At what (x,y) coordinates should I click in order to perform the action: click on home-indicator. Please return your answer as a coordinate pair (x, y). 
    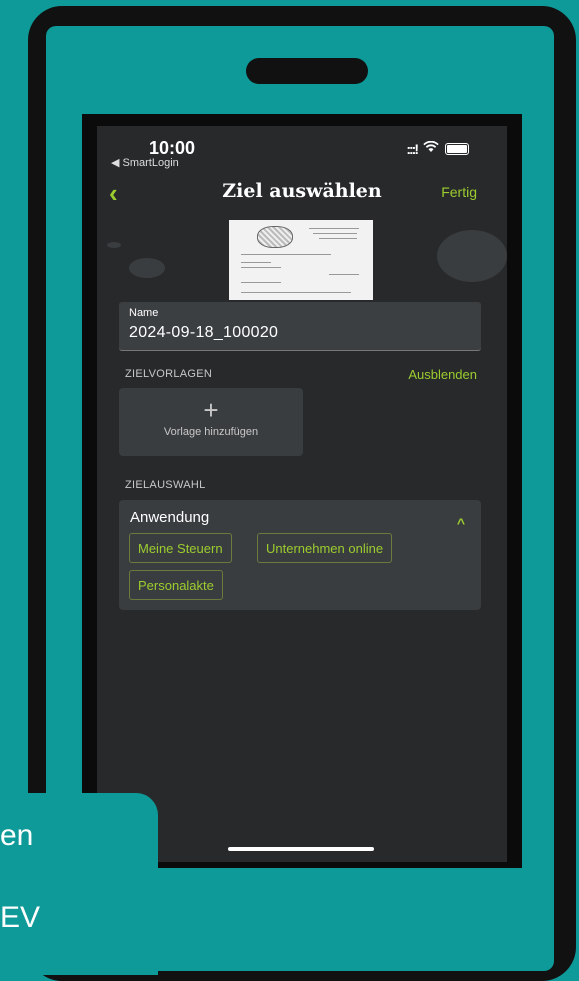
    Looking at the image, I should click on (301, 849).